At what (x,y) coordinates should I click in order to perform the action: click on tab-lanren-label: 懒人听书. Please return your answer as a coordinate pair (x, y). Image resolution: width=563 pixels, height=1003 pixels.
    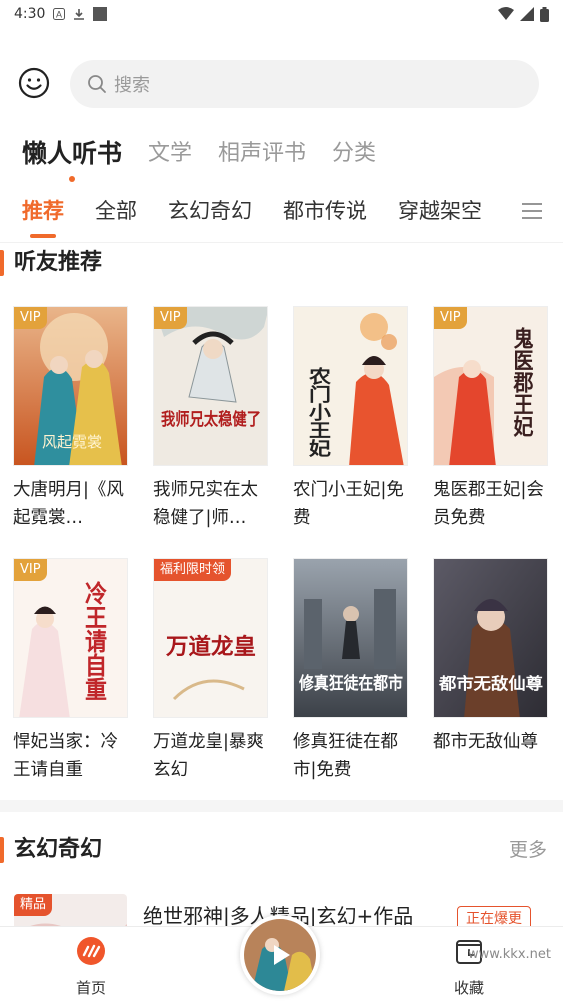
    Looking at the image, I should click on (72, 153).